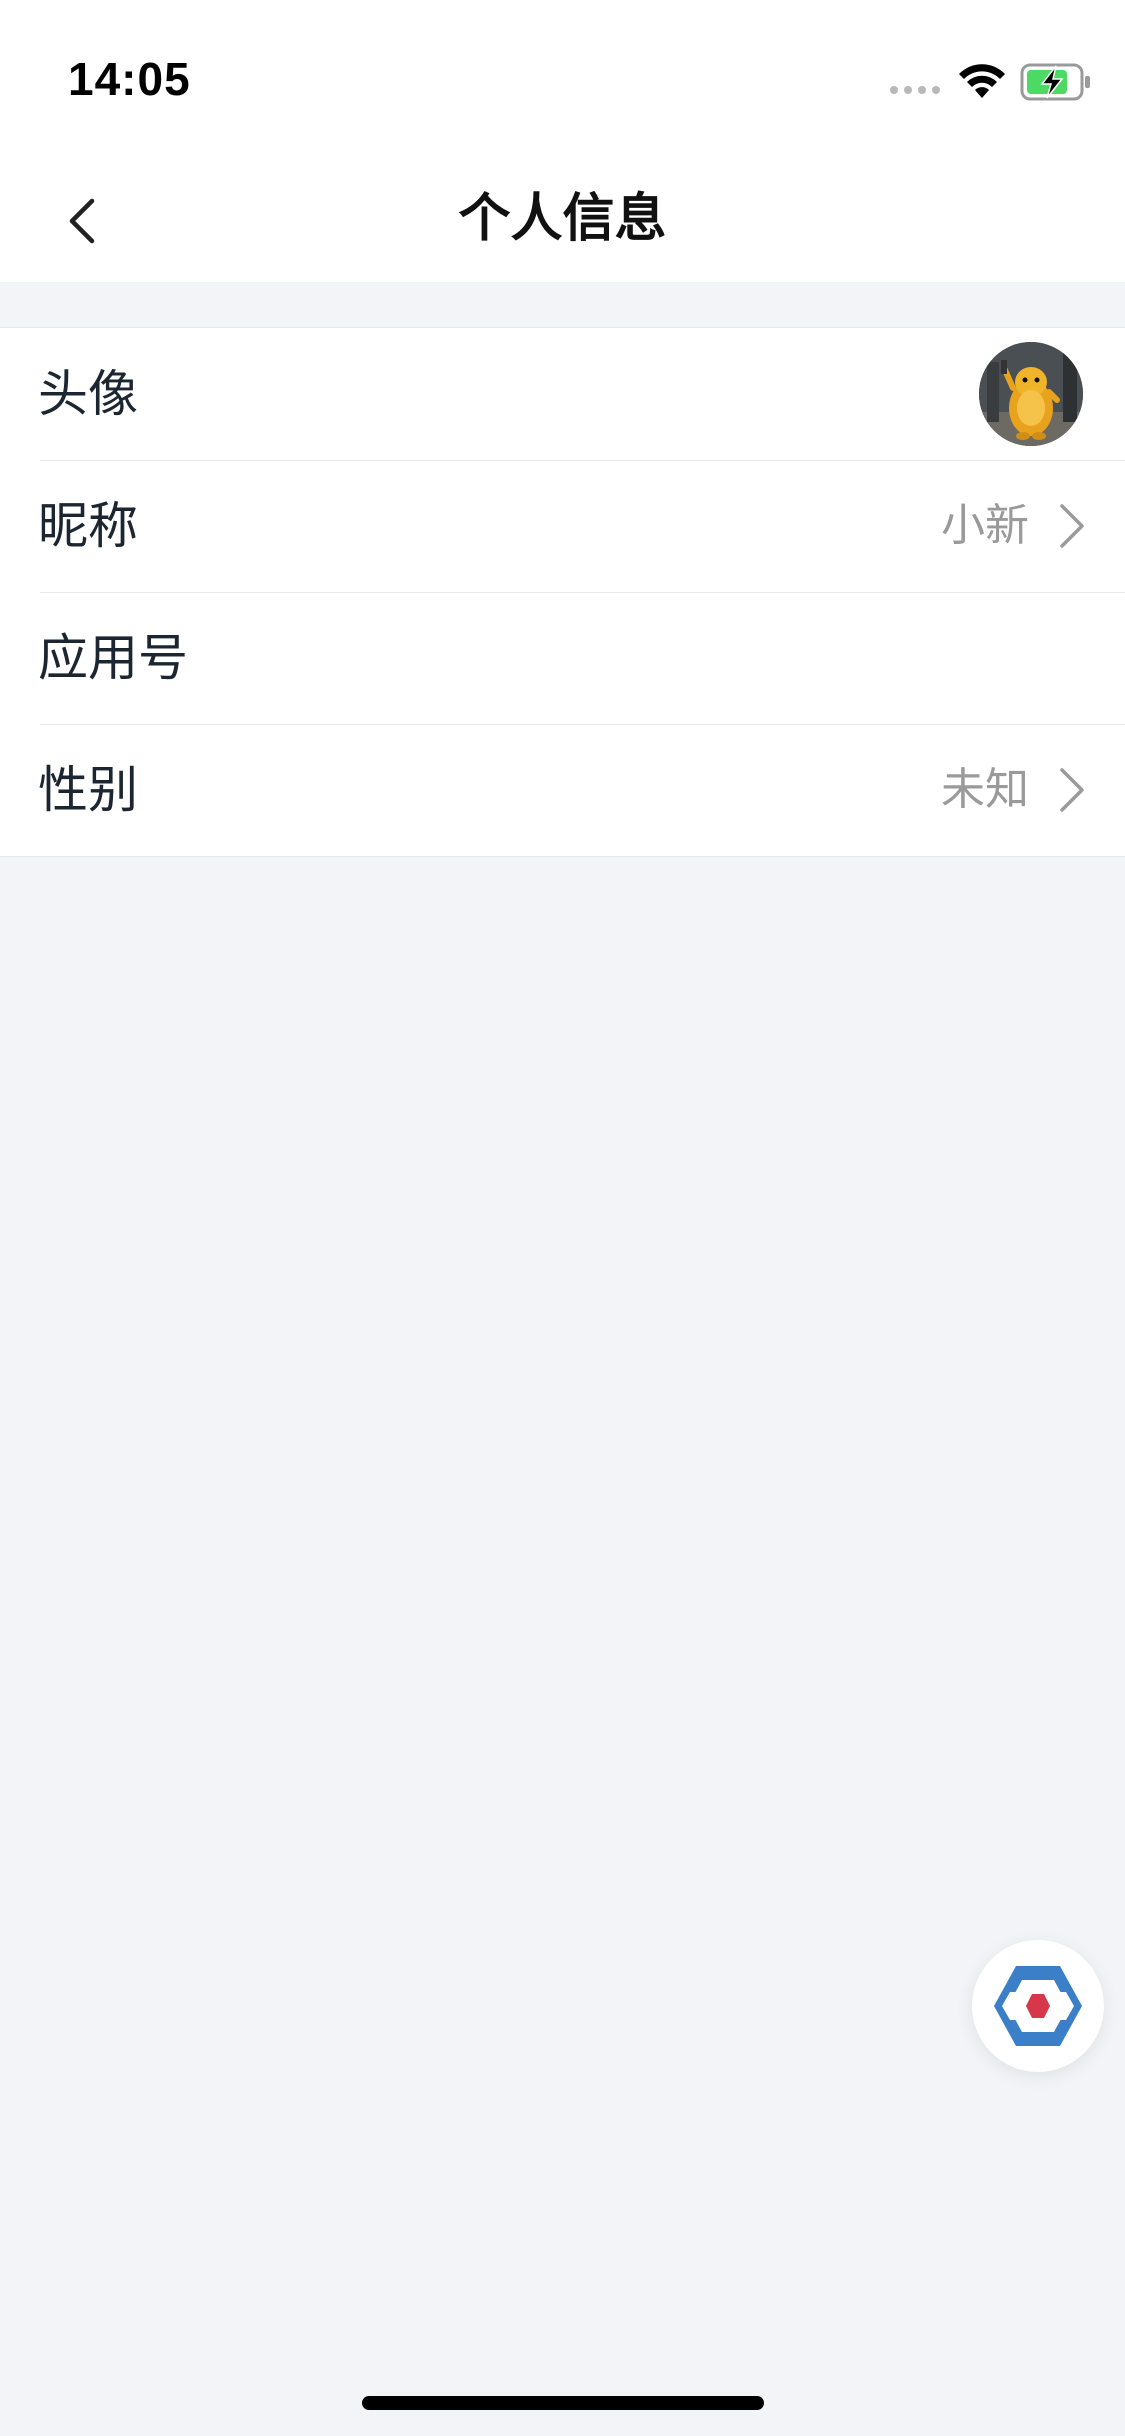 Image resolution: width=1125 pixels, height=2436 pixels. What do you see at coordinates (129, 79) in the screenshot?
I see `status-time: 14:05` at bounding box center [129, 79].